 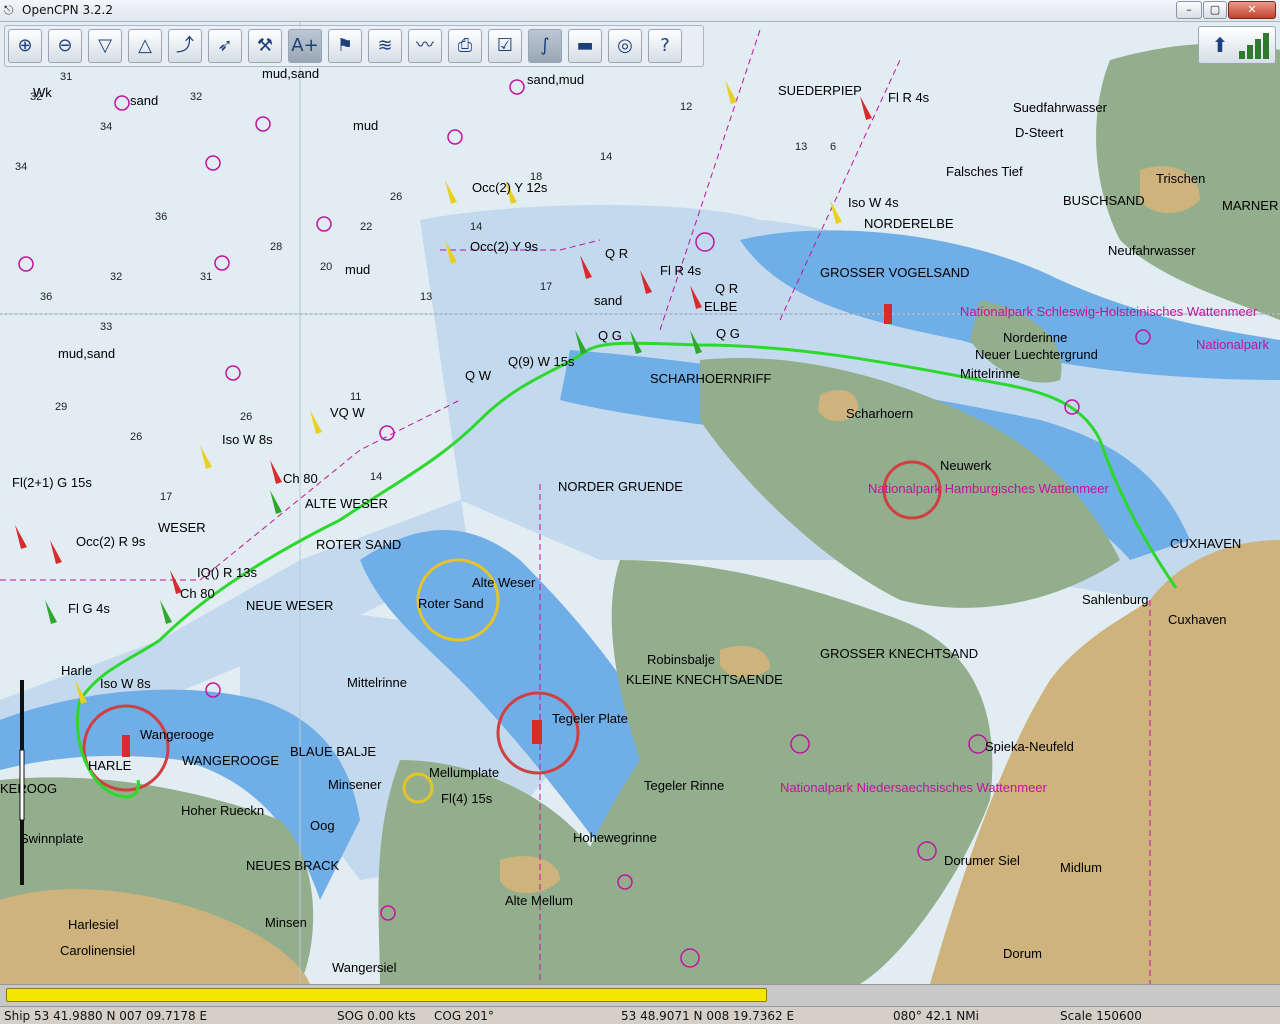 What do you see at coordinates (1036, 354) in the screenshot?
I see `svg-text: Neuer Luechtergrund` at bounding box center [1036, 354].